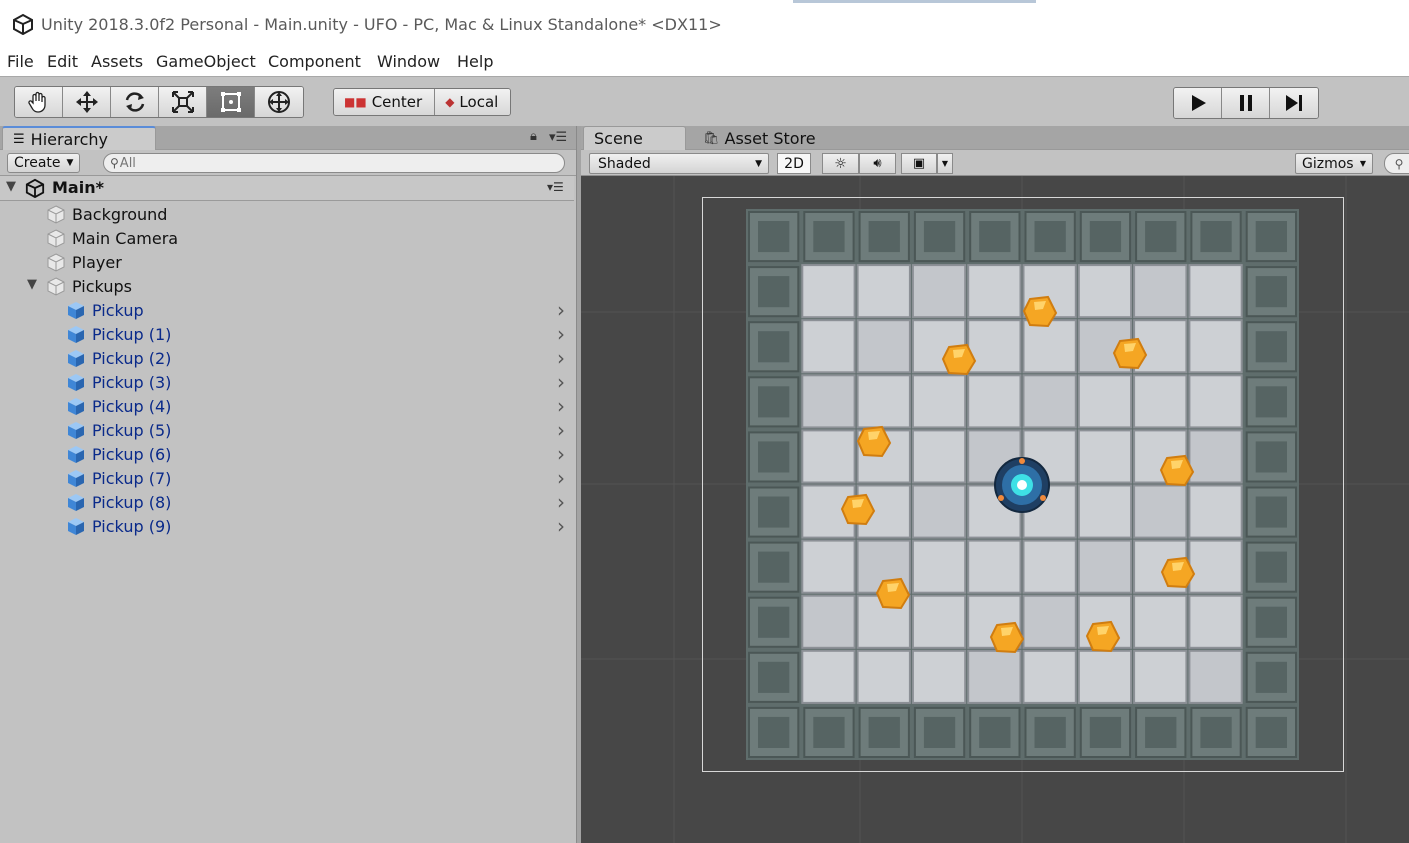 This screenshot has width=1409, height=843. I want to click on transform-tool-button, so click(279, 102).